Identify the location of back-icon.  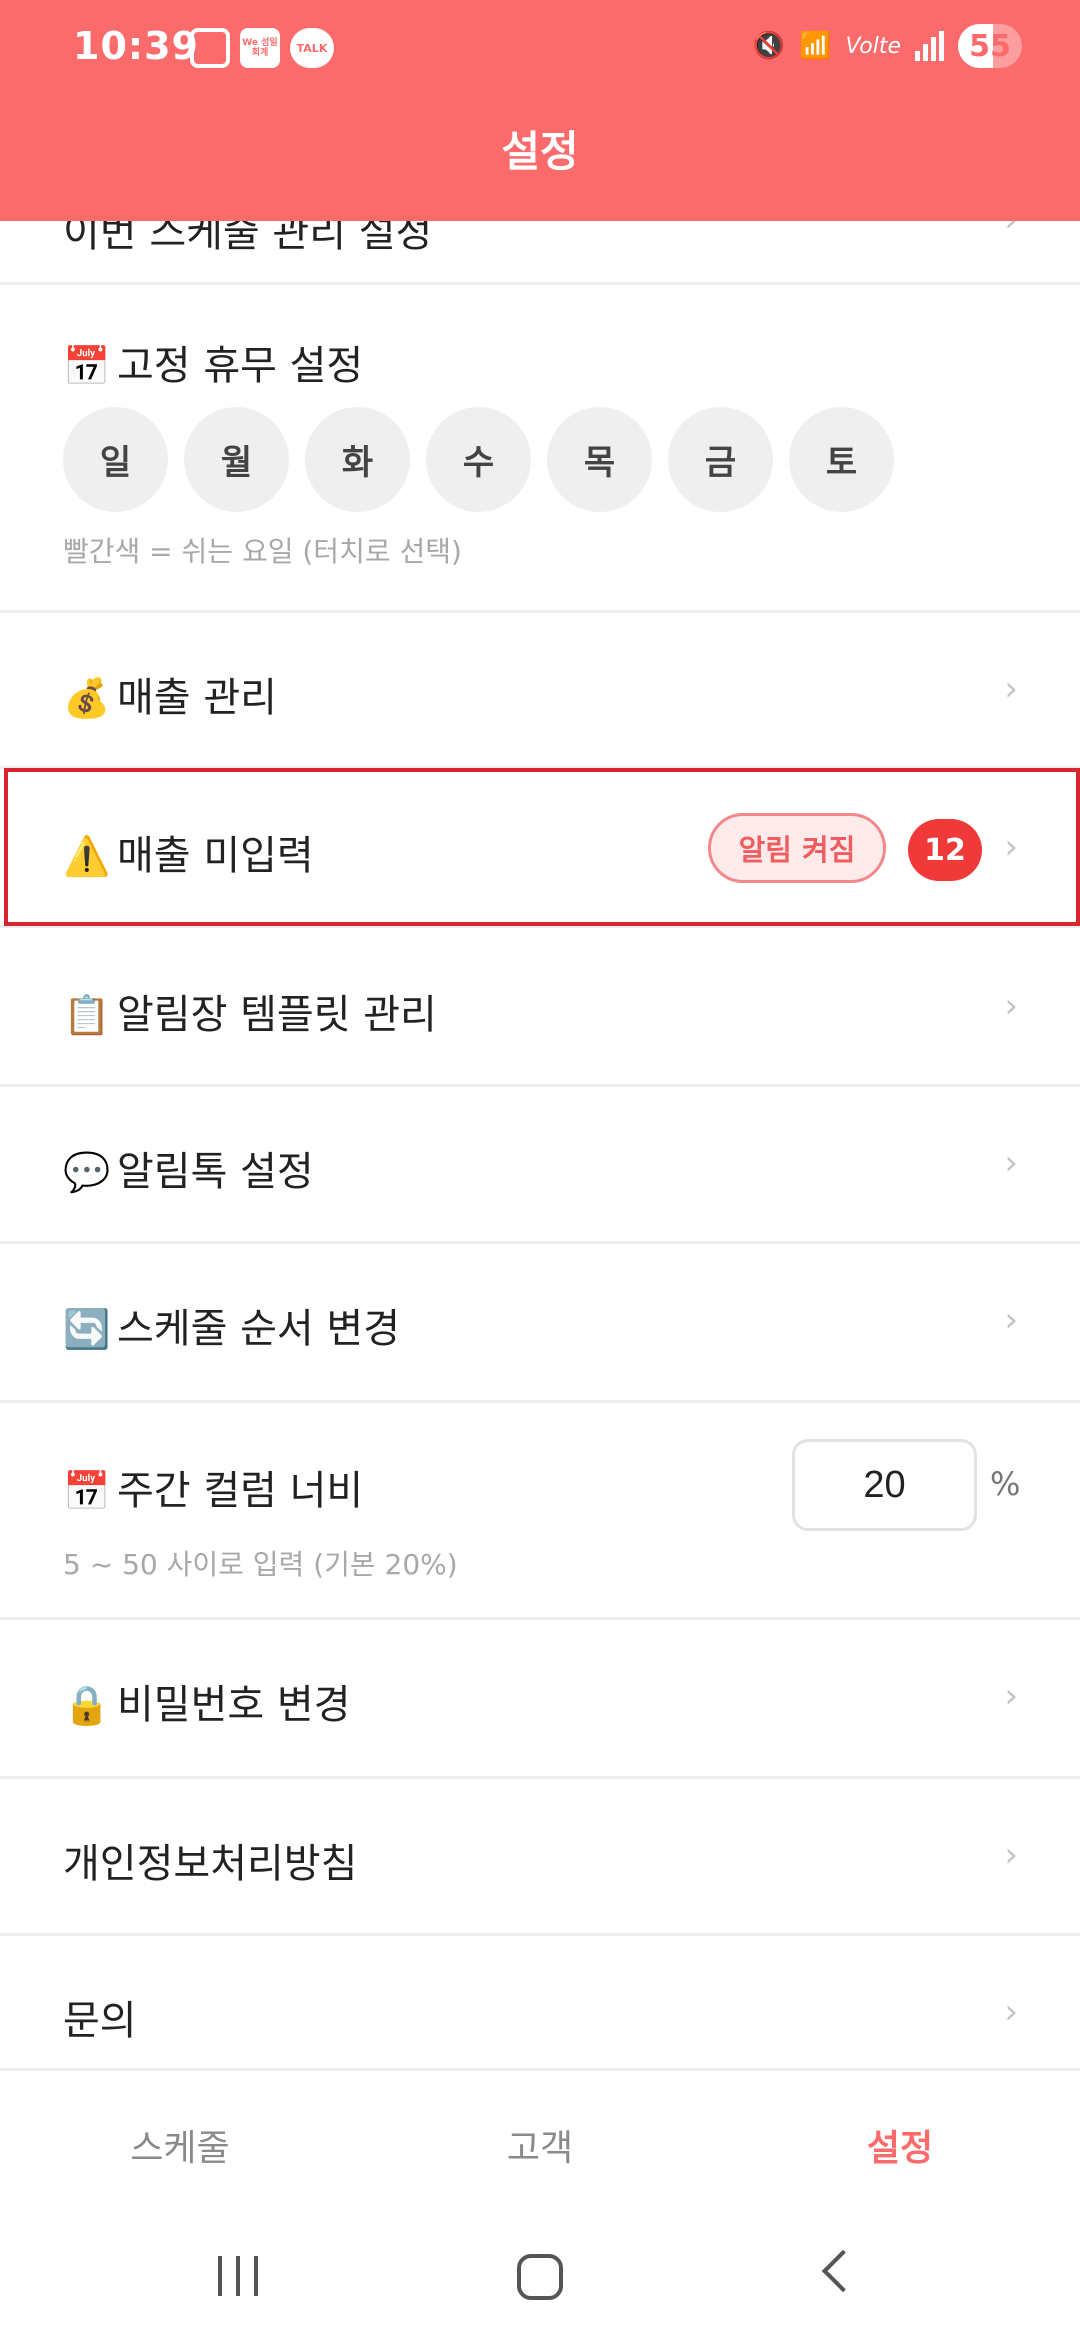
(843, 2271).